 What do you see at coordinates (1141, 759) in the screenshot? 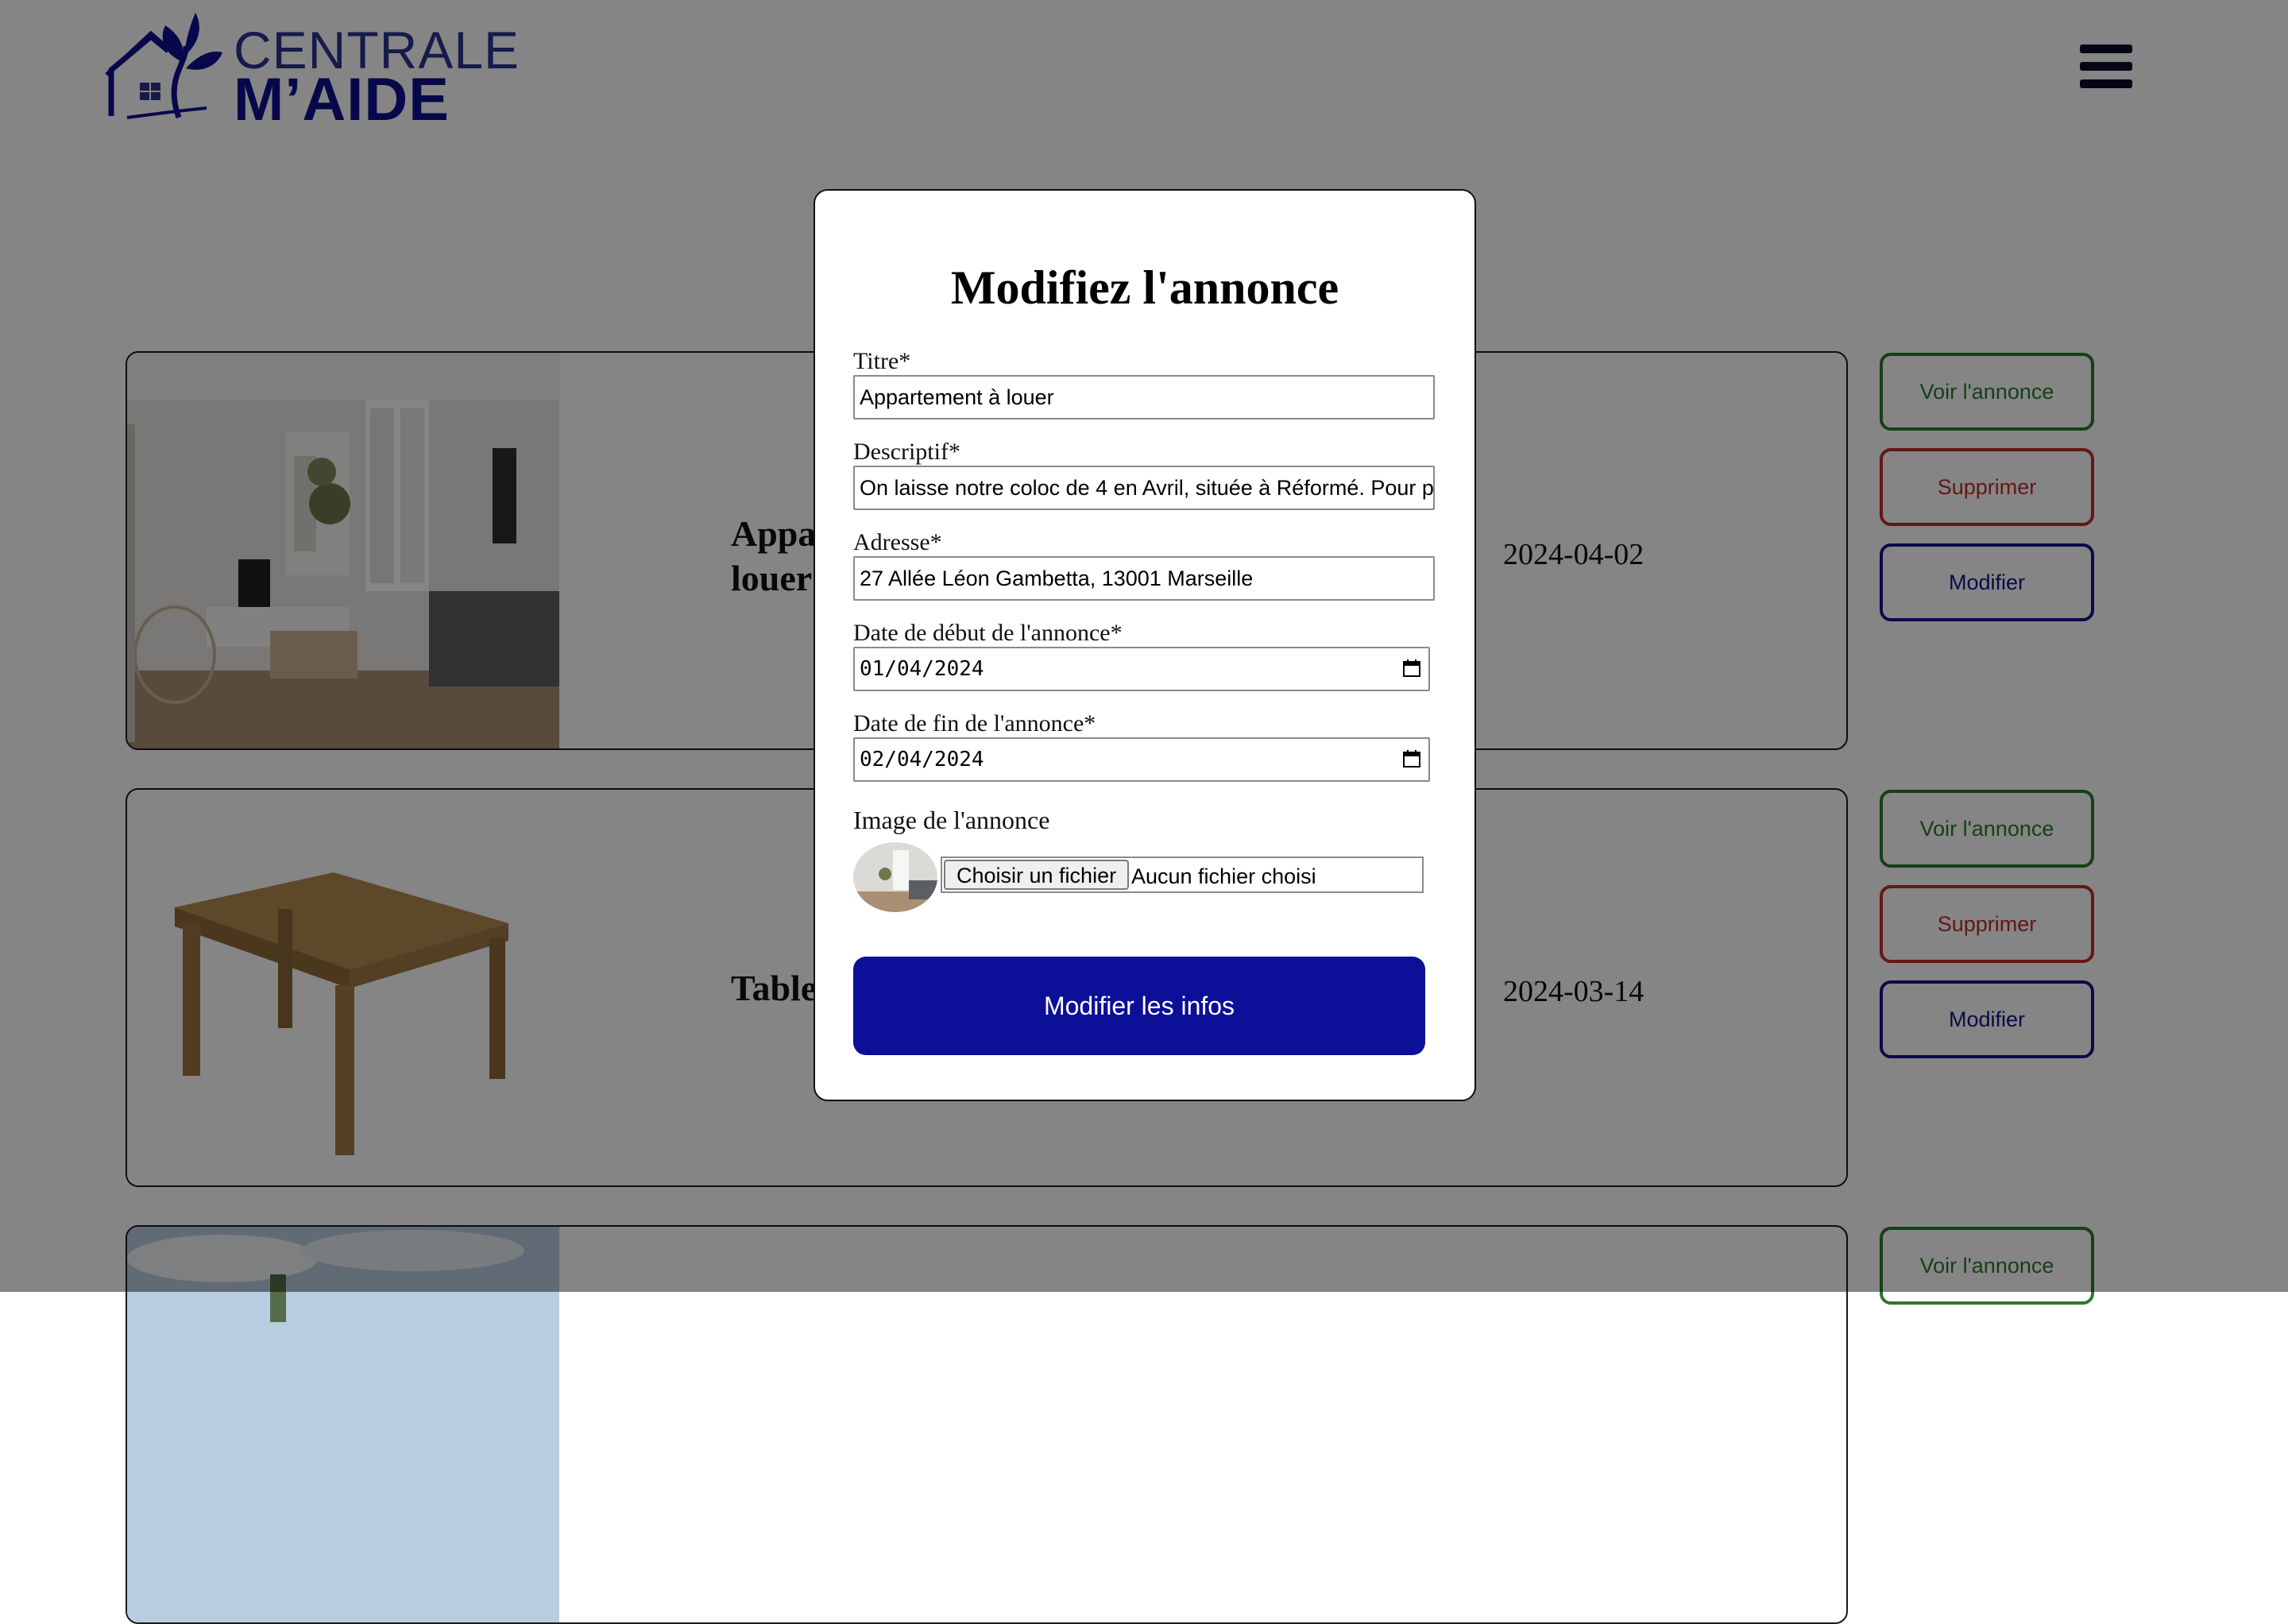
I see `end-date-input: 02/04/2024` at bounding box center [1141, 759].